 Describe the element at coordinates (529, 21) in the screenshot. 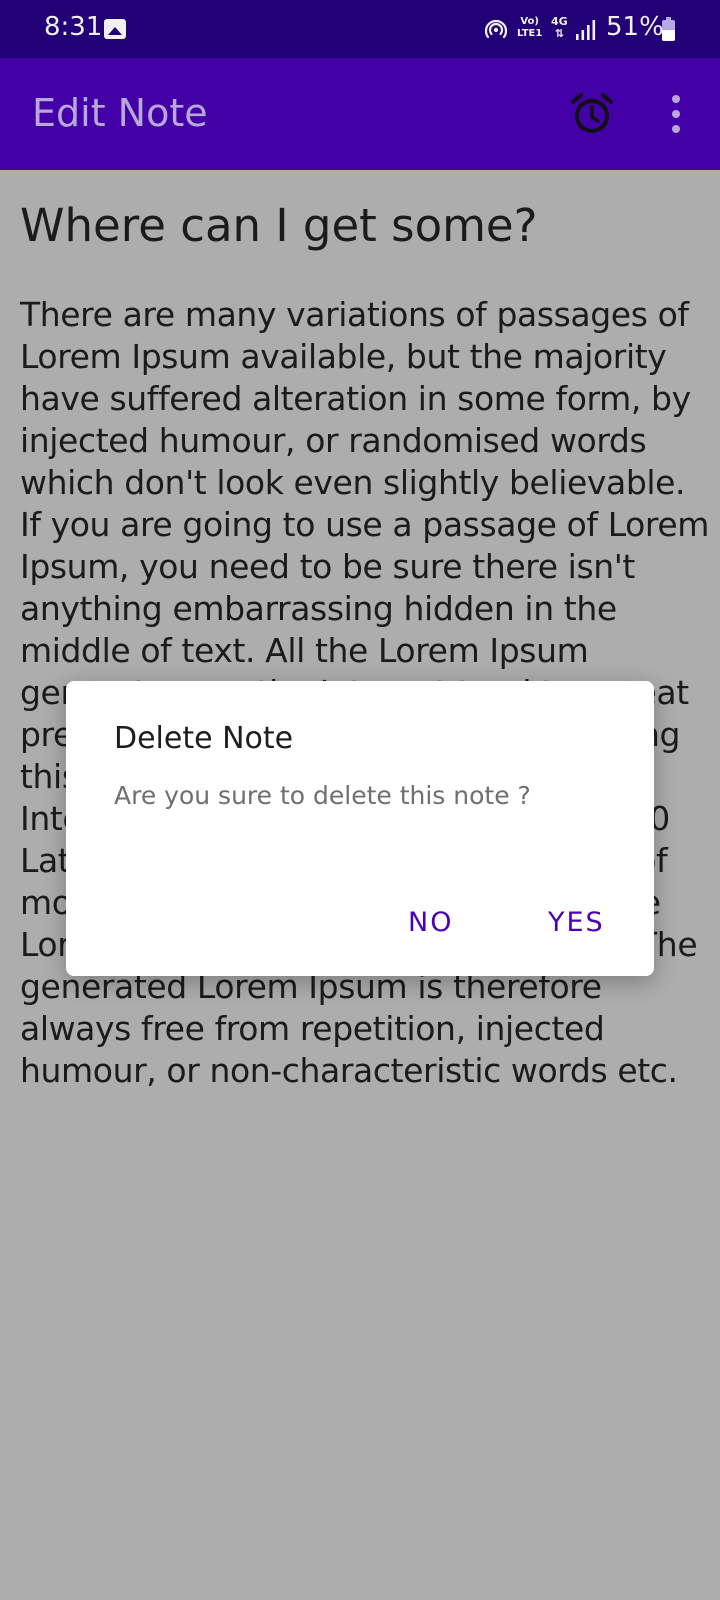

I see `volte-label-top: Vo)` at that location.